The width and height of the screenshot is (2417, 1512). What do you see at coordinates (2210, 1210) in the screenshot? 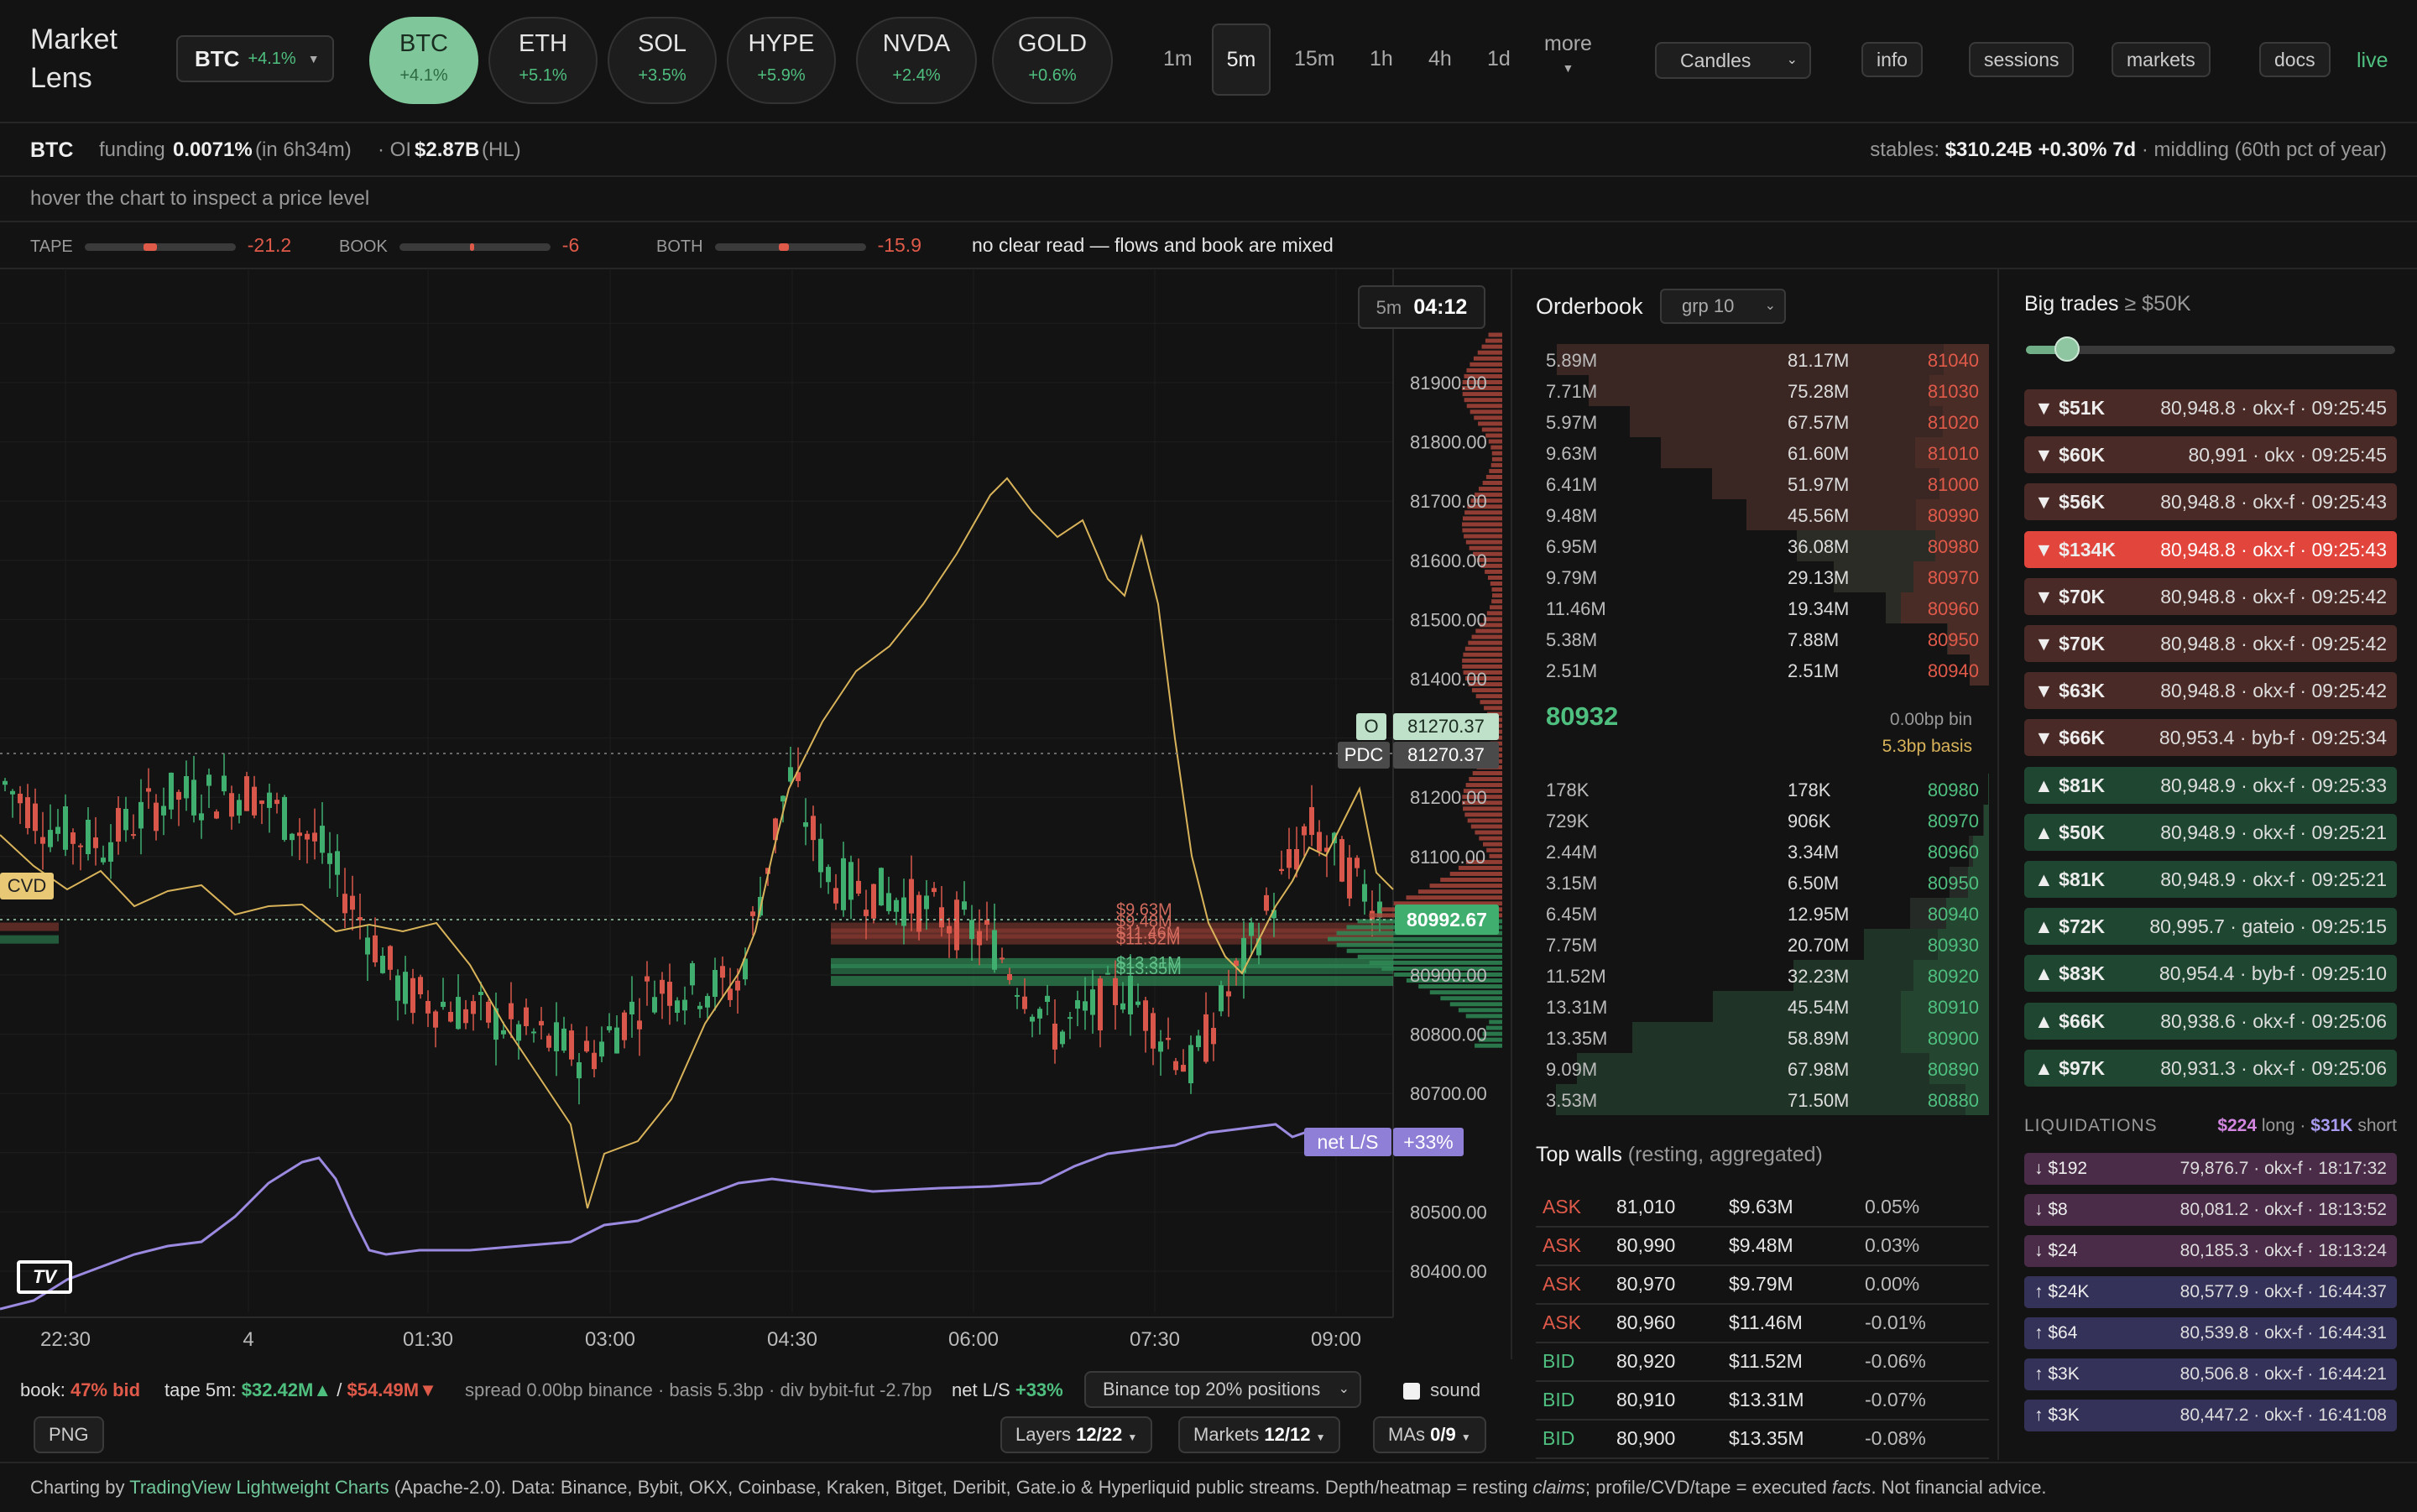
I see `liquidation-row: ↓ $8 80,081.2 · okx-f · 18:13:52` at bounding box center [2210, 1210].